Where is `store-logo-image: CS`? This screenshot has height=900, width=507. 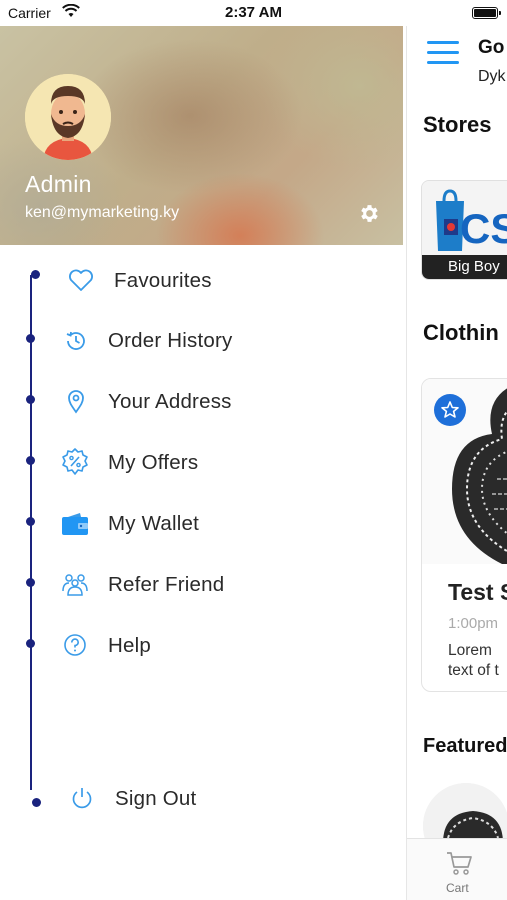 store-logo-image: CS is located at coordinates (464, 219).